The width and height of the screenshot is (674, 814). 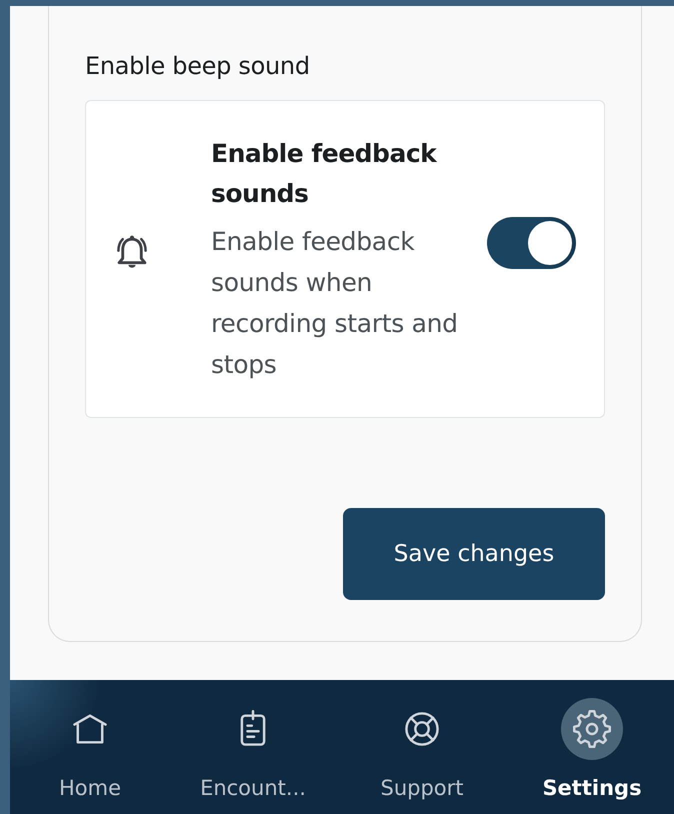 I want to click on nav-tab-label: Home, so click(x=89, y=788).